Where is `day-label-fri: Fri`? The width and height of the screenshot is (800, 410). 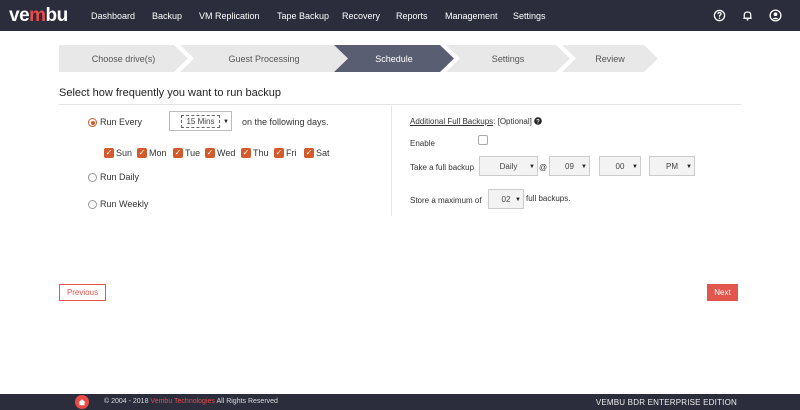
day-label-fri: Fri is located at coordinates (291, 153).